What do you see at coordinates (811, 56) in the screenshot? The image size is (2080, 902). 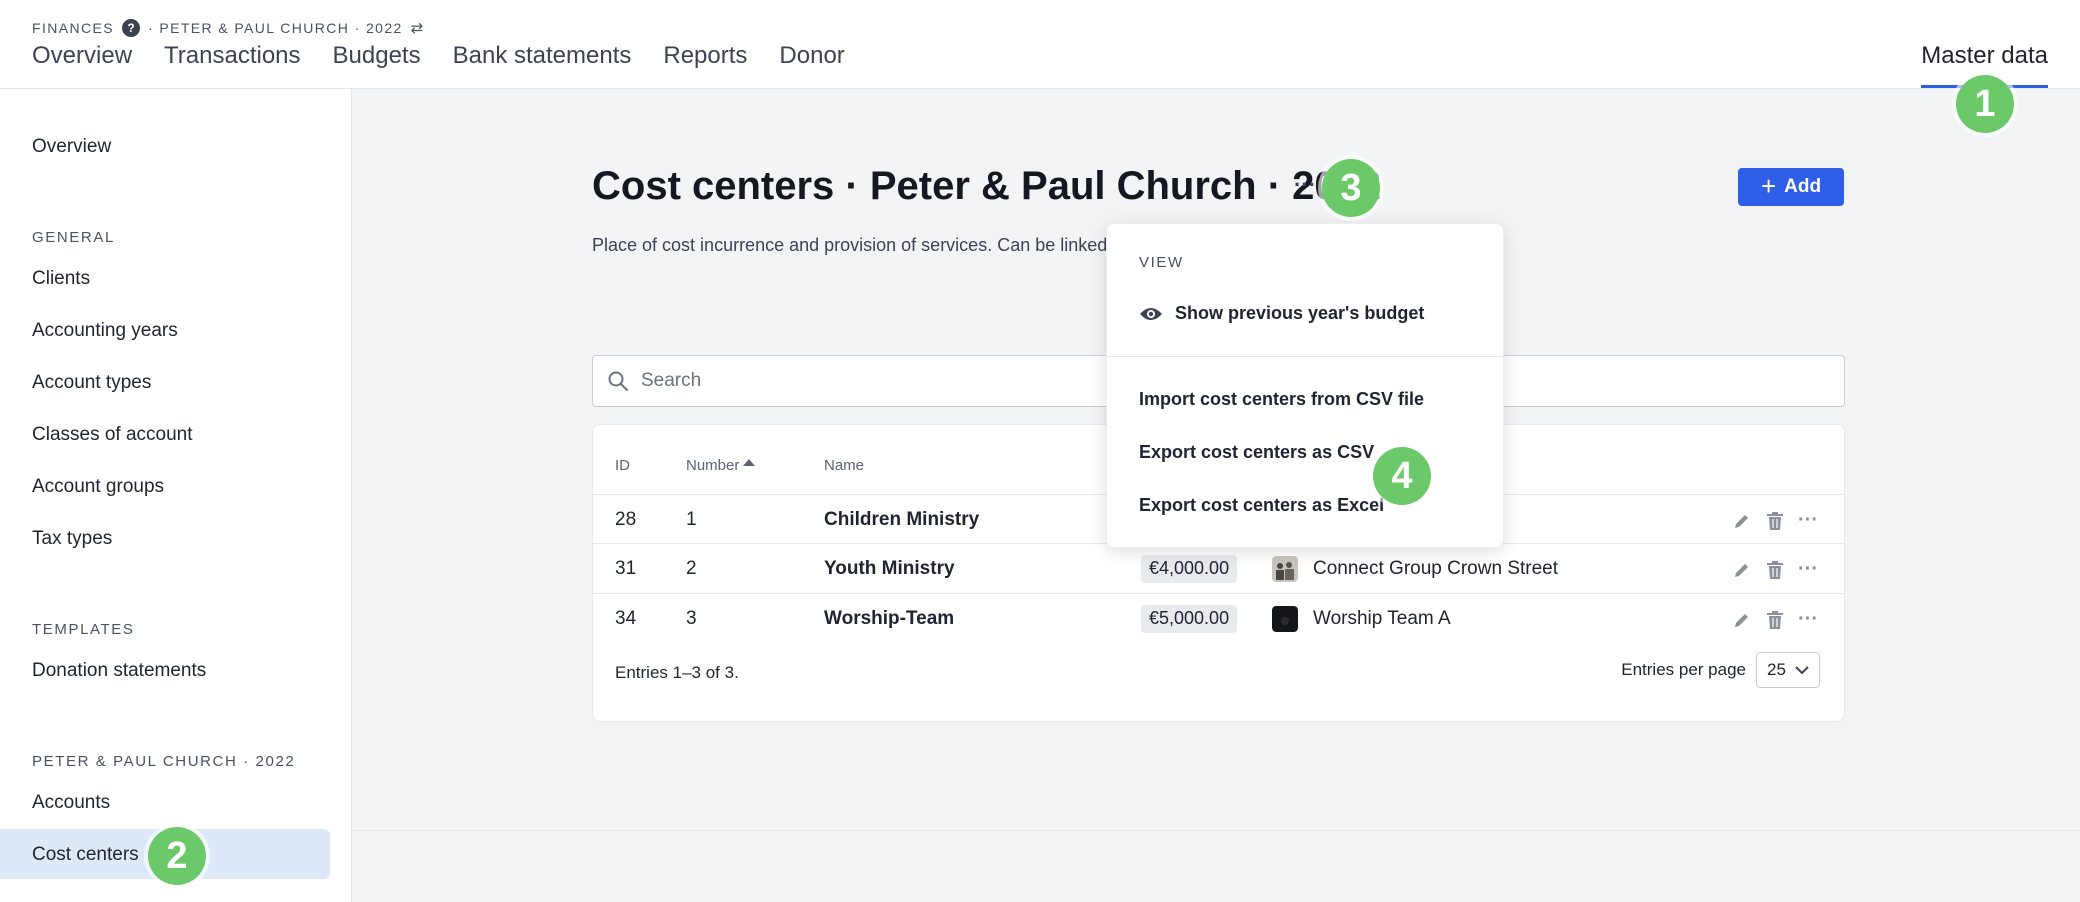 I see `nav-donor: Donor` at bounding box center [811, 56].